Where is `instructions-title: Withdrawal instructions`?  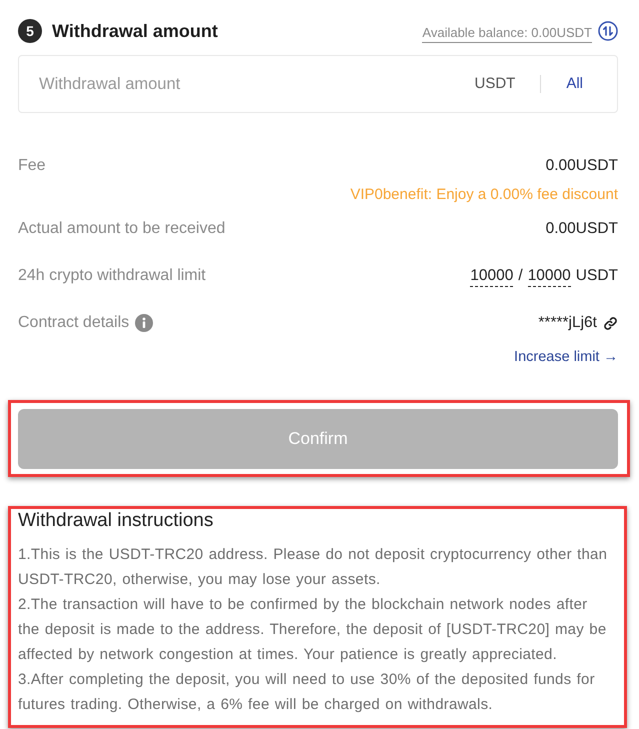 instructions-title: Withdrawal instructions is located at coordinates (116, 521).